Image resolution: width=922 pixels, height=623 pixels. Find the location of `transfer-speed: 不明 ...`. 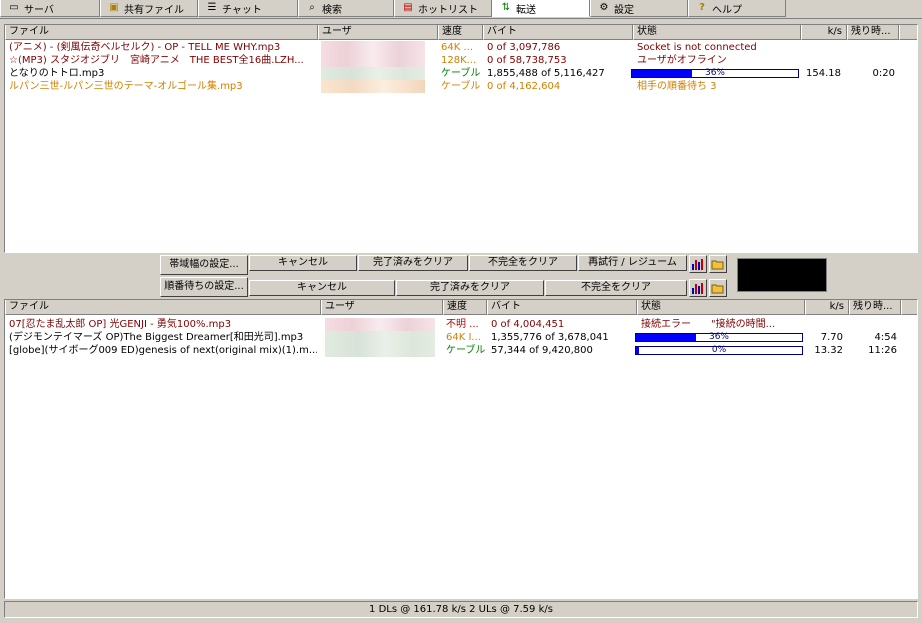

transfer-speed: 不明 ... is located at coordinates (462, 324).